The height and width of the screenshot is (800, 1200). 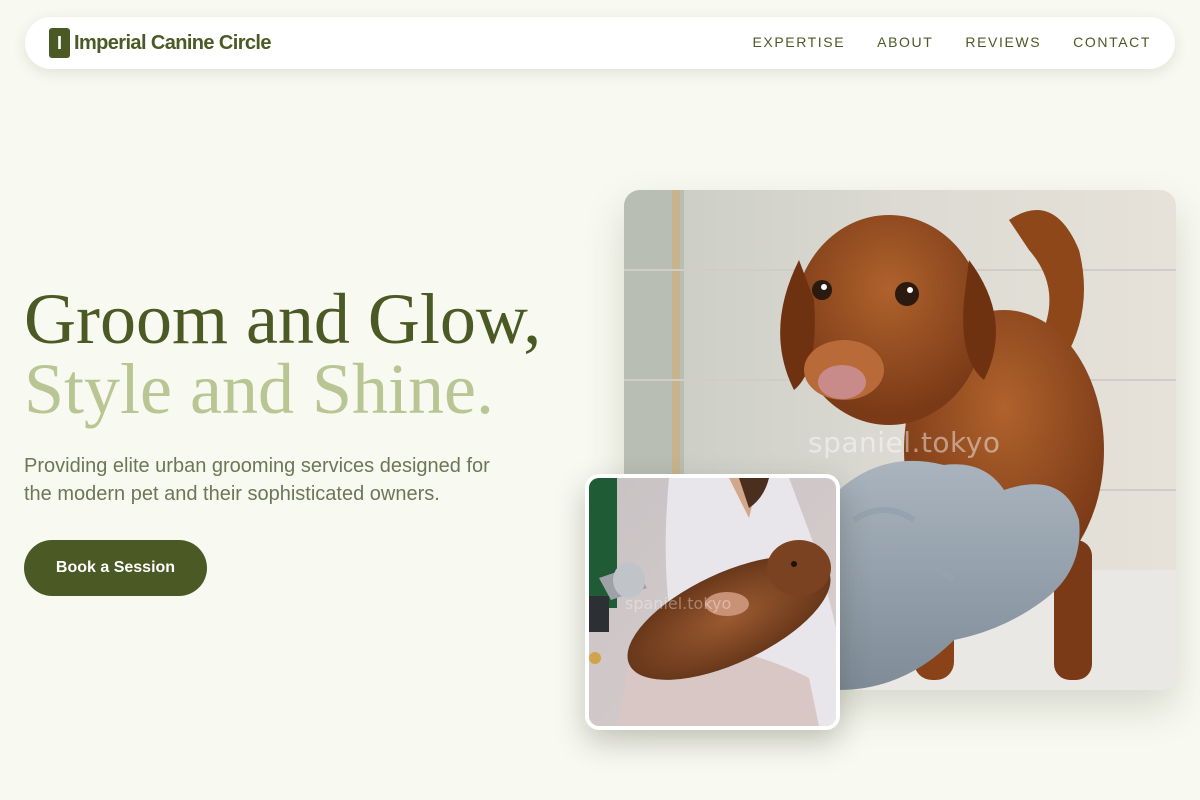 I want to click on hero-title: Groom and Glow, Style and Shine., so click(x=283, y=354).